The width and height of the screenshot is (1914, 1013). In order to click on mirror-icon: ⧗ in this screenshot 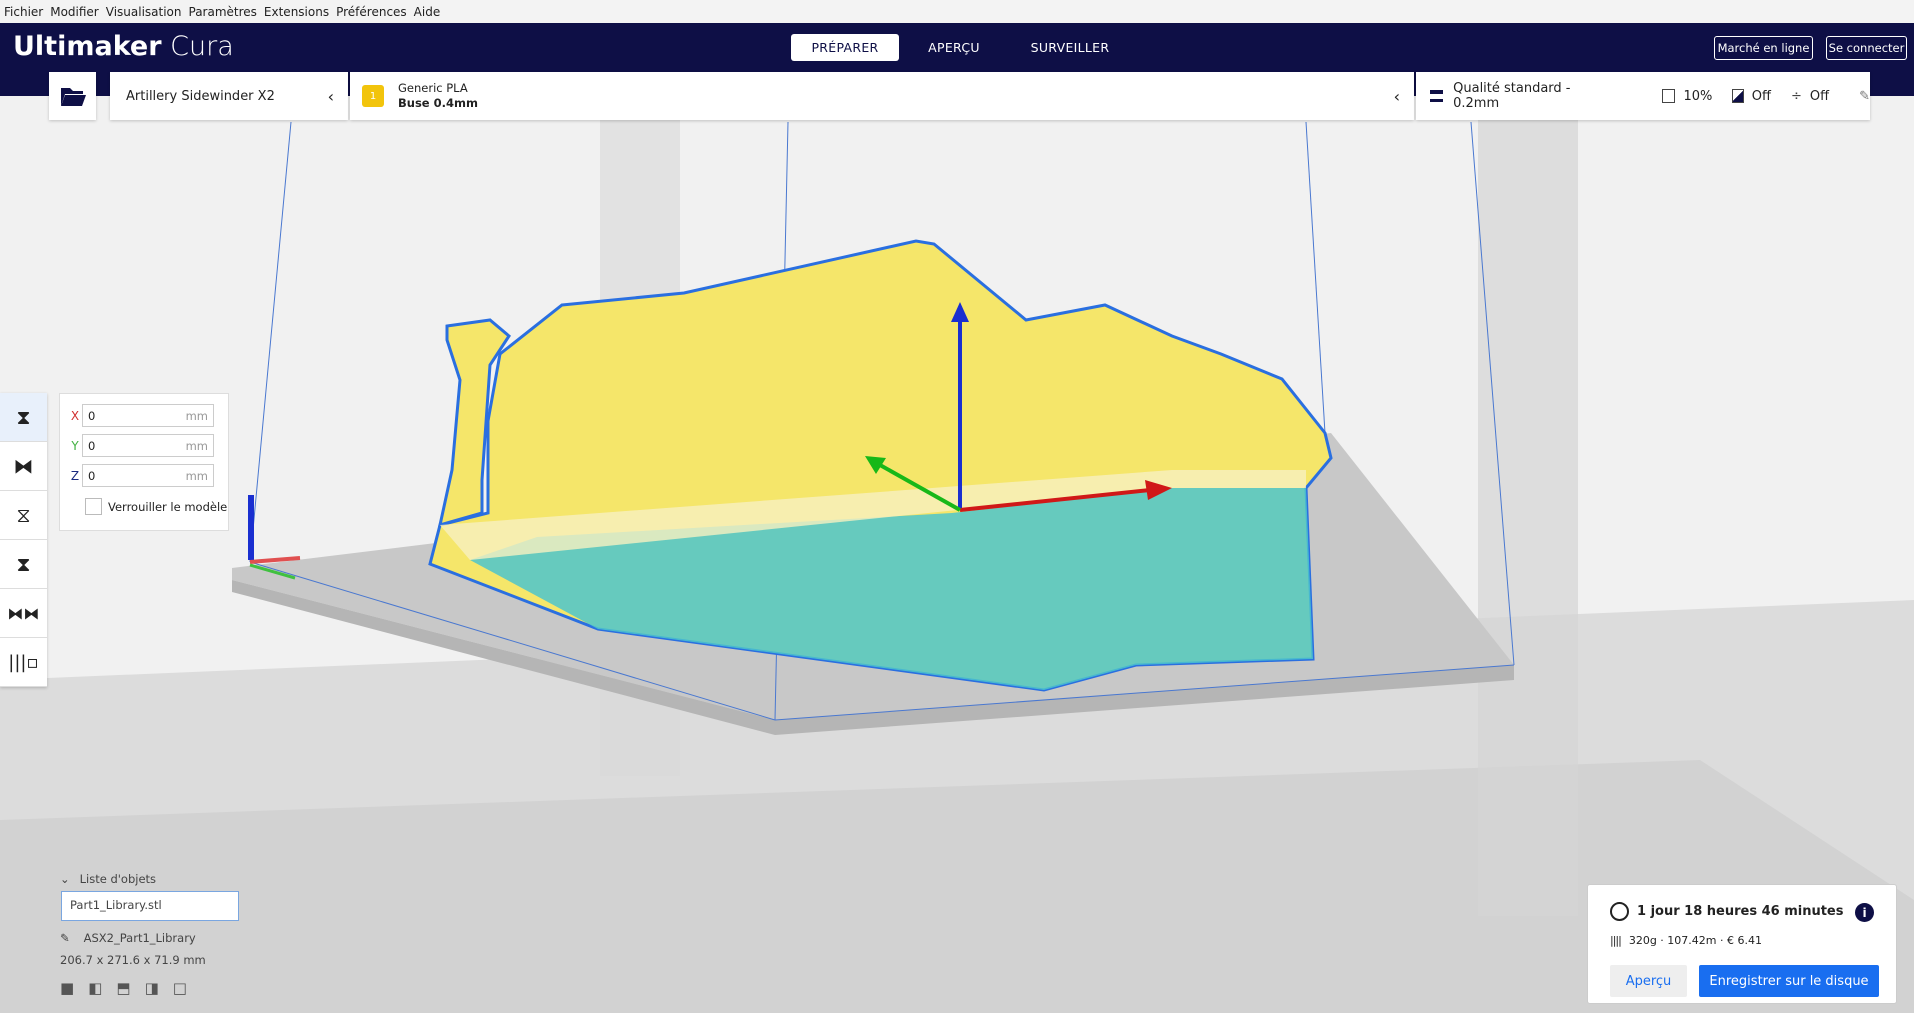, I will do `click(23, 564)`.